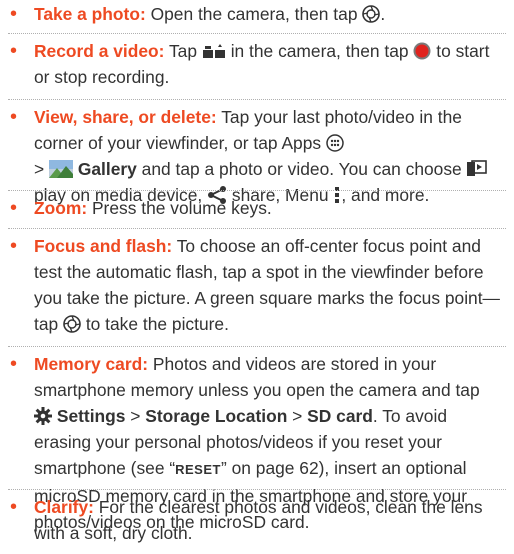 Image resolution: width=514 pixels, height=554 pixels. What do you see at coordinates (43, 416) in the screenshot?
I see `settings-icon` at bounding box center [43, 416].